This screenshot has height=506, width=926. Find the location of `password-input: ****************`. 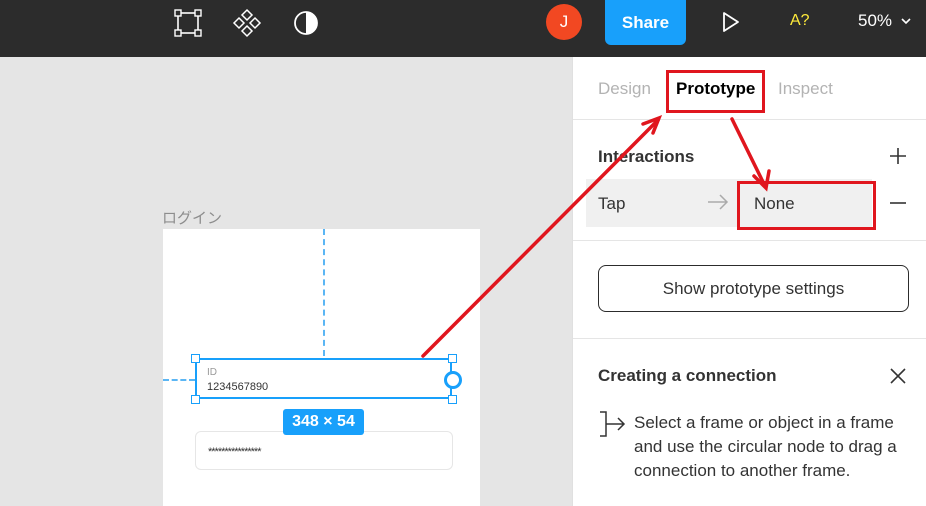

password-input: **************** is located at coordinates (324, 450).